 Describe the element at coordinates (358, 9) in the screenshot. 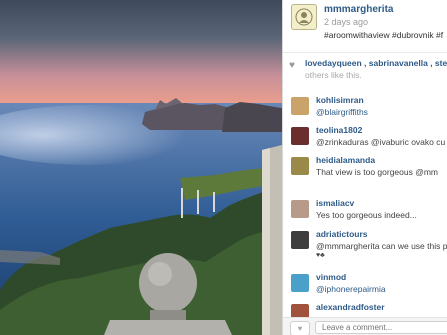

I see `owner-username: mmmargherita` at that location.